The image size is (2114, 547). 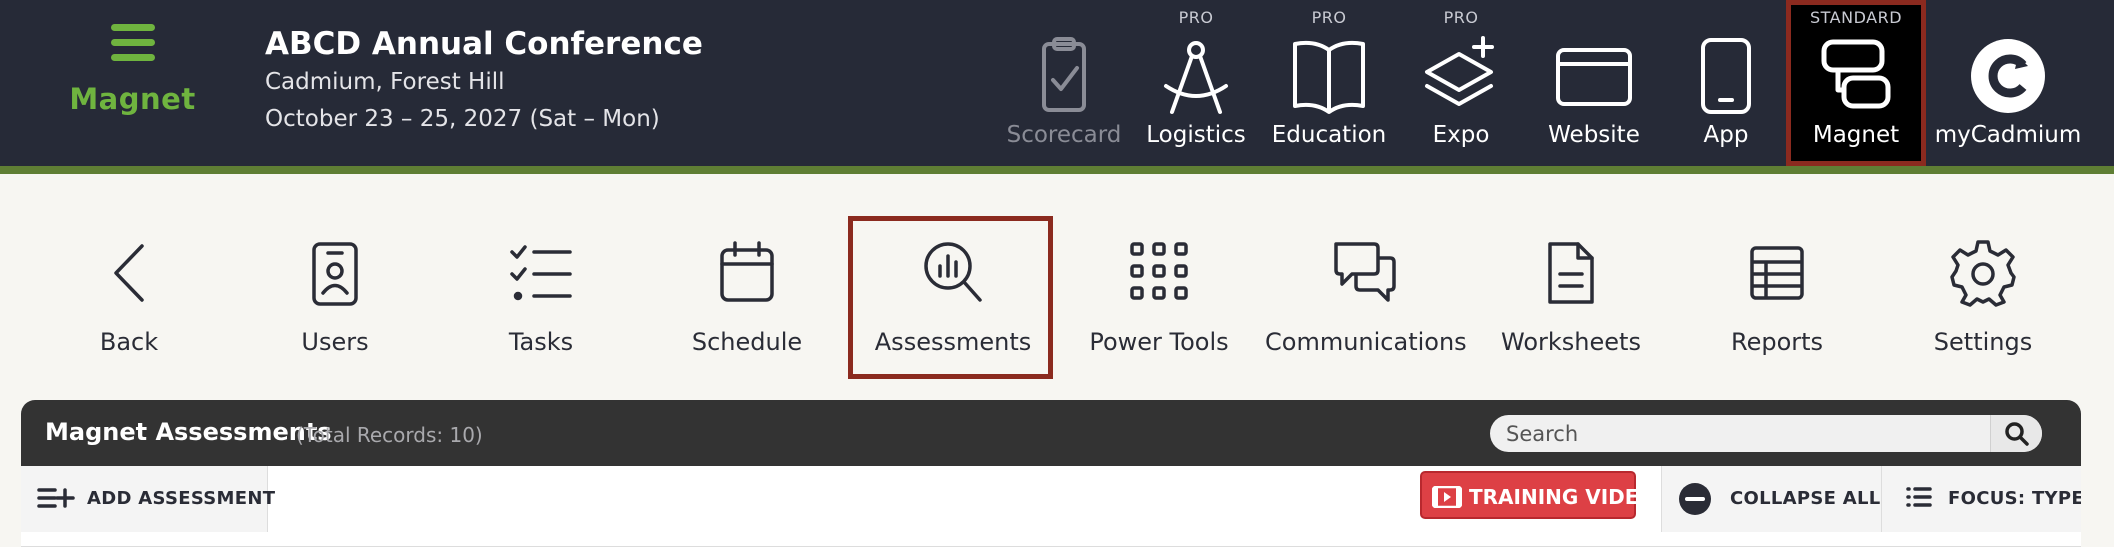 I want to click on id-badge-icon, so click(x=335, y=274).